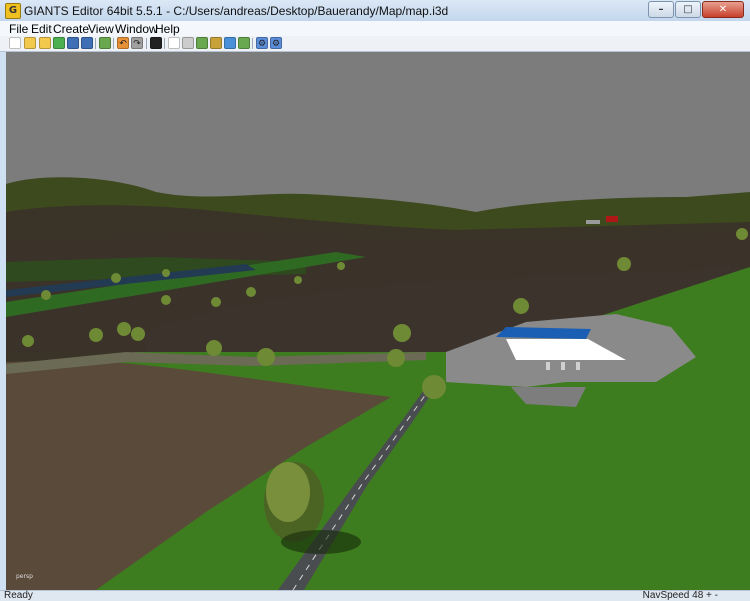 This screenshot has width=750, height=601. What do you see at coordinates (101, 29) in the screenshot?
I see `menu-view: View` at bounding box center [101, 29].